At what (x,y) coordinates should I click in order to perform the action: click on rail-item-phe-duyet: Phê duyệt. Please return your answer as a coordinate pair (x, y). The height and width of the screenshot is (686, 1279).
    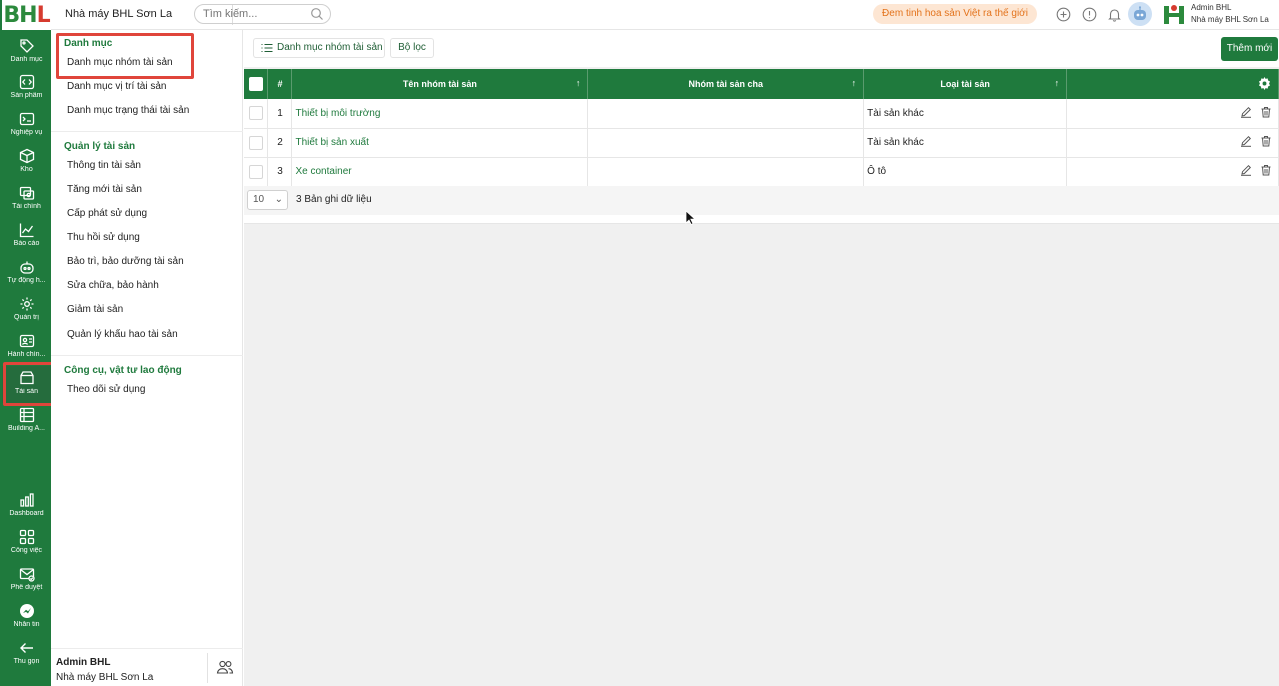
    Looking at the image, I should click on (26, 580).